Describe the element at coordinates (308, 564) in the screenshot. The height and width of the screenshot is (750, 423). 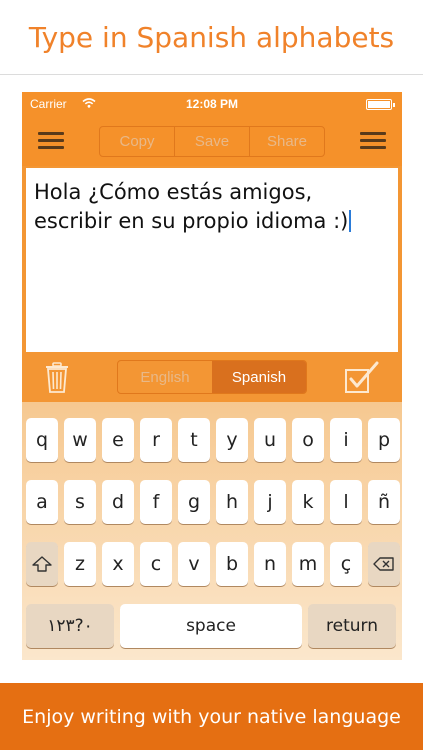
I see `key-m: m` at that location.